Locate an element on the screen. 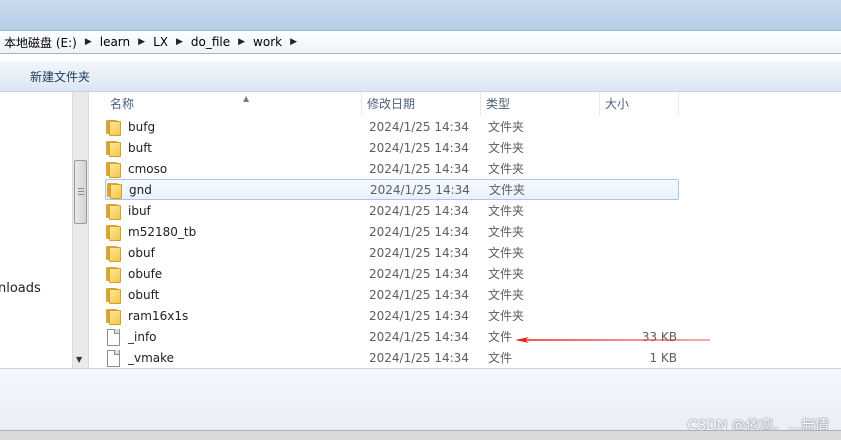  file-name: m52180_tb is located at coordinates (162, 231).